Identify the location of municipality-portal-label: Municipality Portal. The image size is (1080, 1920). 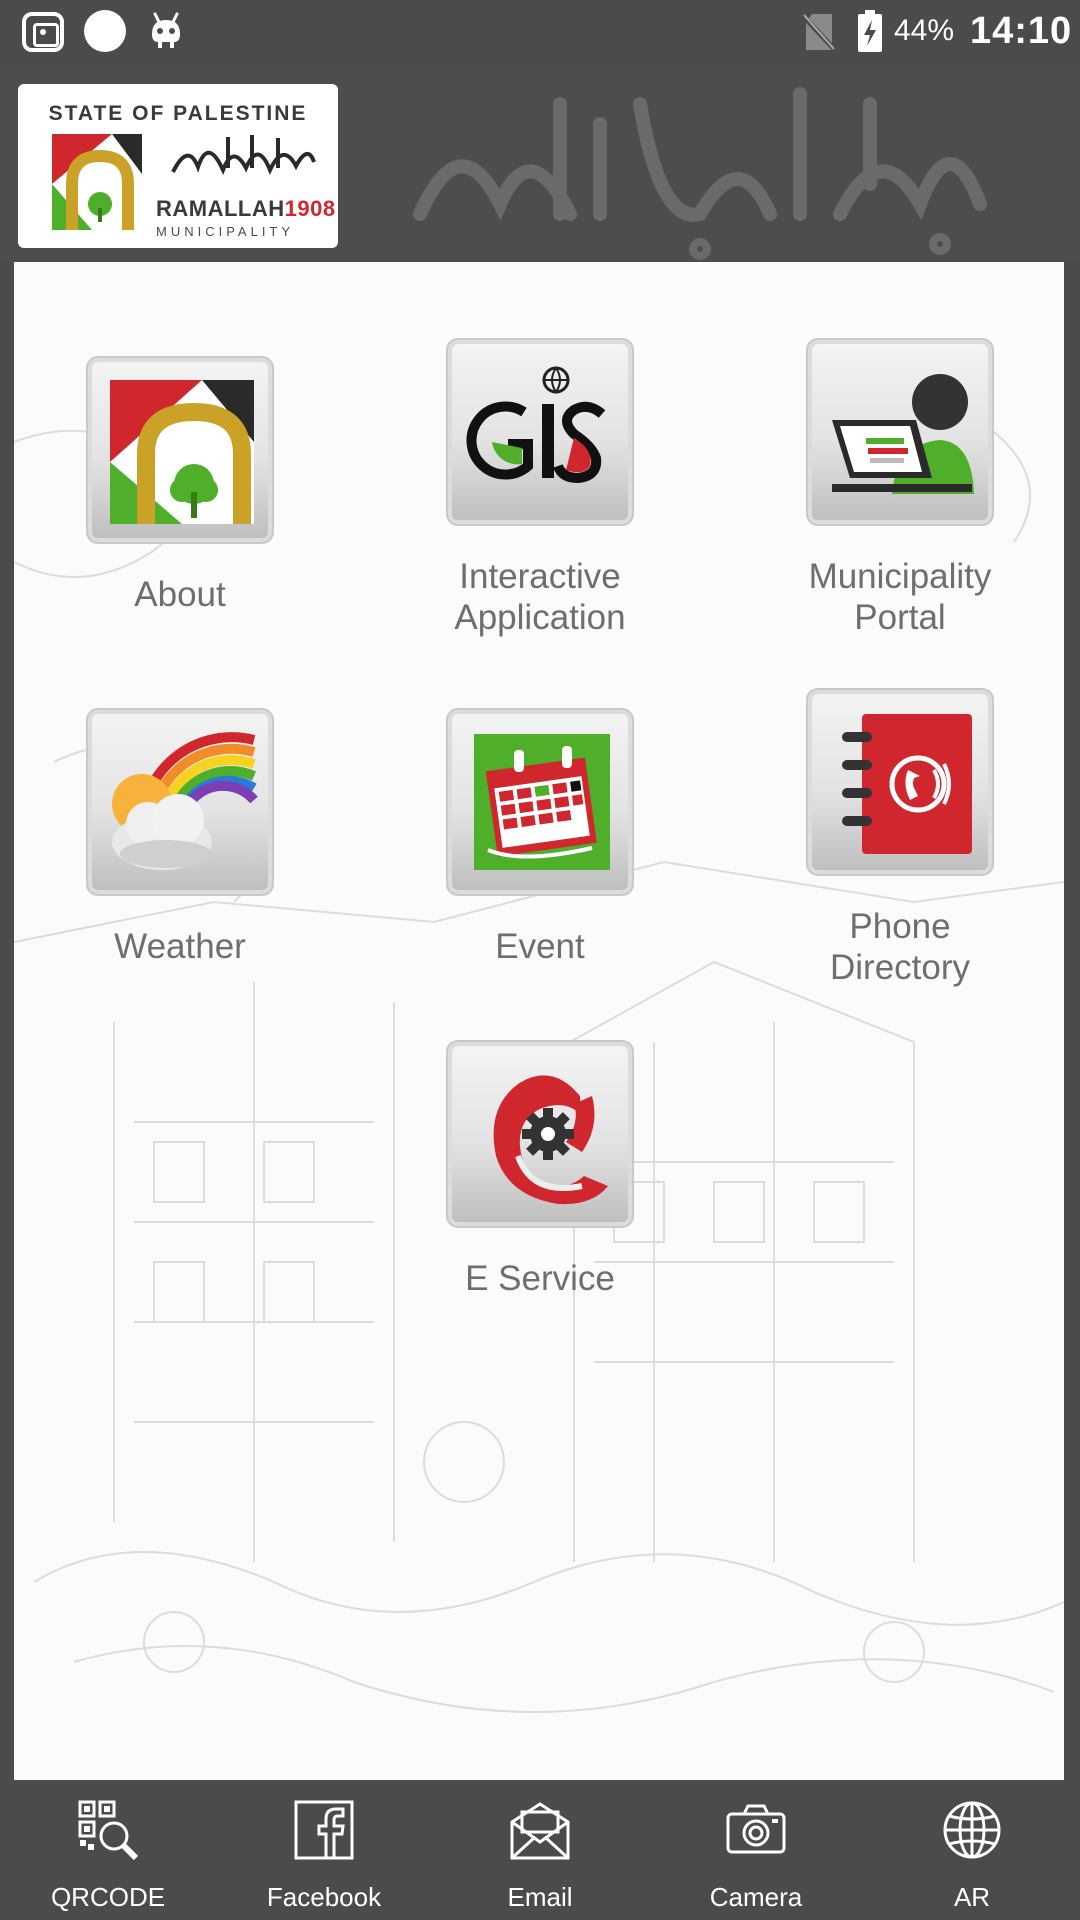
(900, 597).